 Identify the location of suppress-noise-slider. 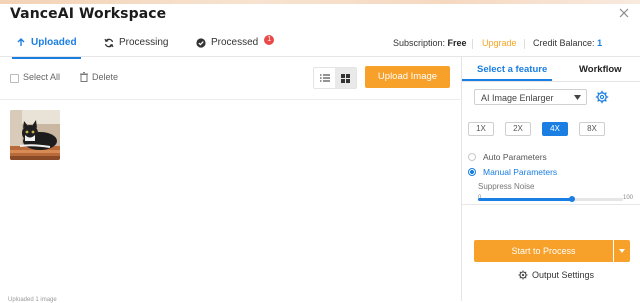
(550, 199).